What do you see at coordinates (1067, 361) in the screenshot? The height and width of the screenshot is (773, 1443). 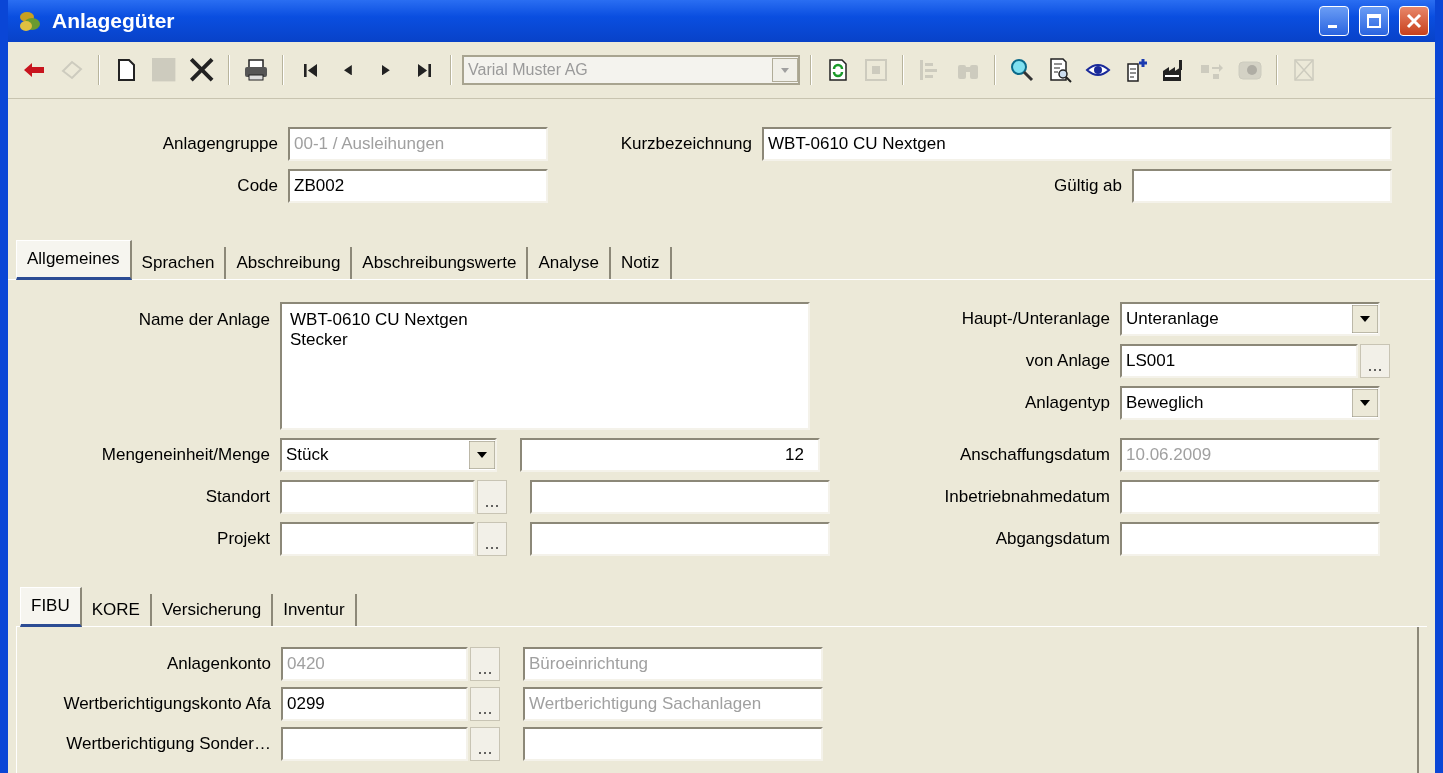 I see `field-label: von Anlage` at bounding box center [1067, 361].